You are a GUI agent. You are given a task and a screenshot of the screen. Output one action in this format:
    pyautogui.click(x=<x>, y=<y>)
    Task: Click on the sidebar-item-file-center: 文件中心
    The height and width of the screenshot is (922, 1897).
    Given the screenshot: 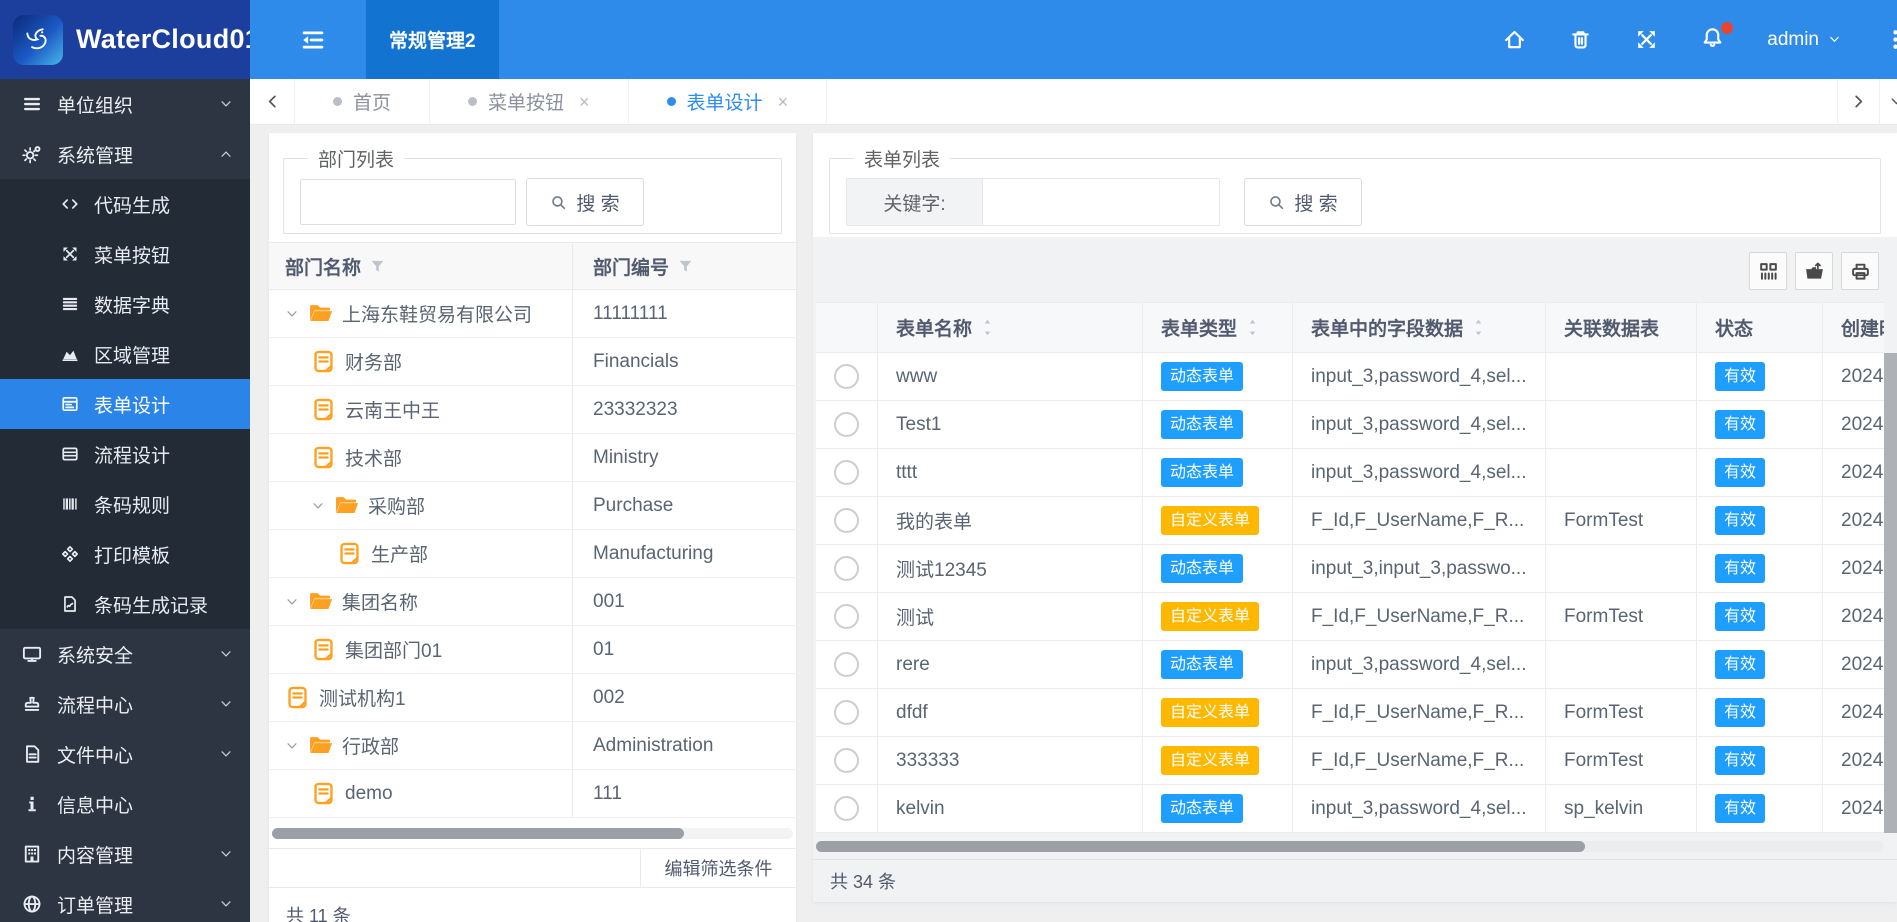 What is the action you would take?
    pyautogui.click(x=125, y=754)
    